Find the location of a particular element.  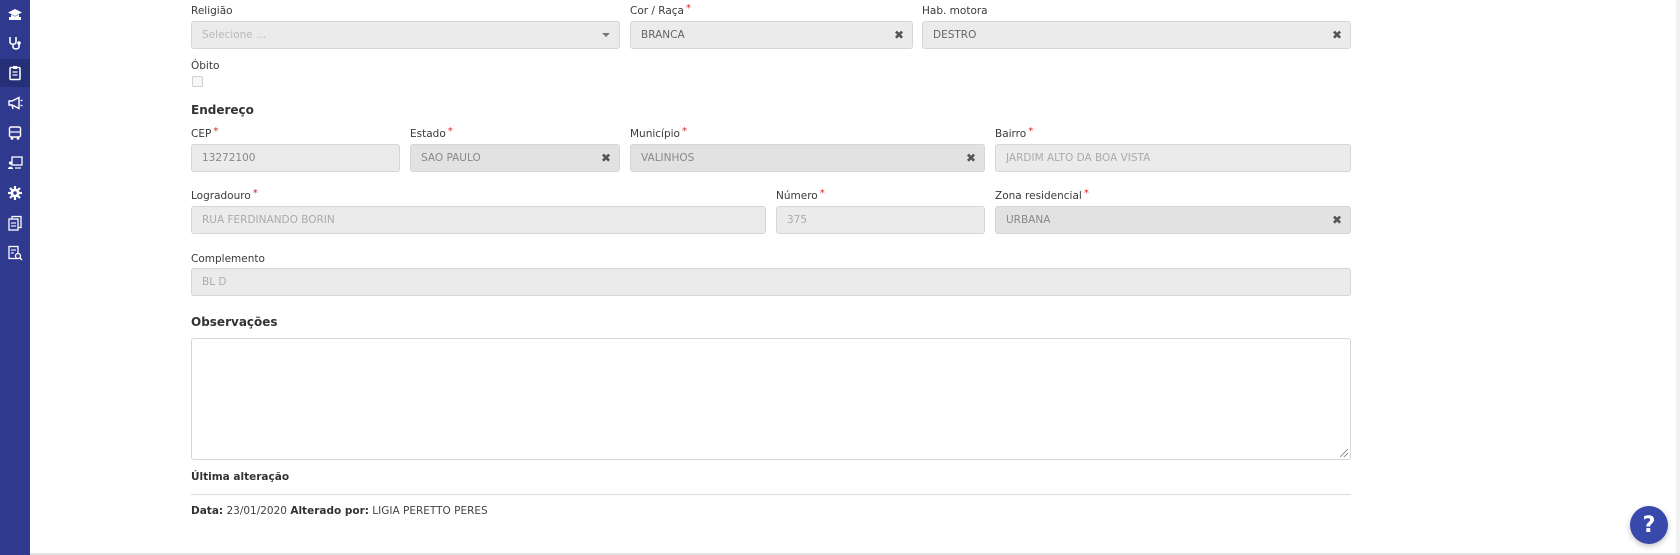

sidebar-item-education is located at coordinates (15, 15).